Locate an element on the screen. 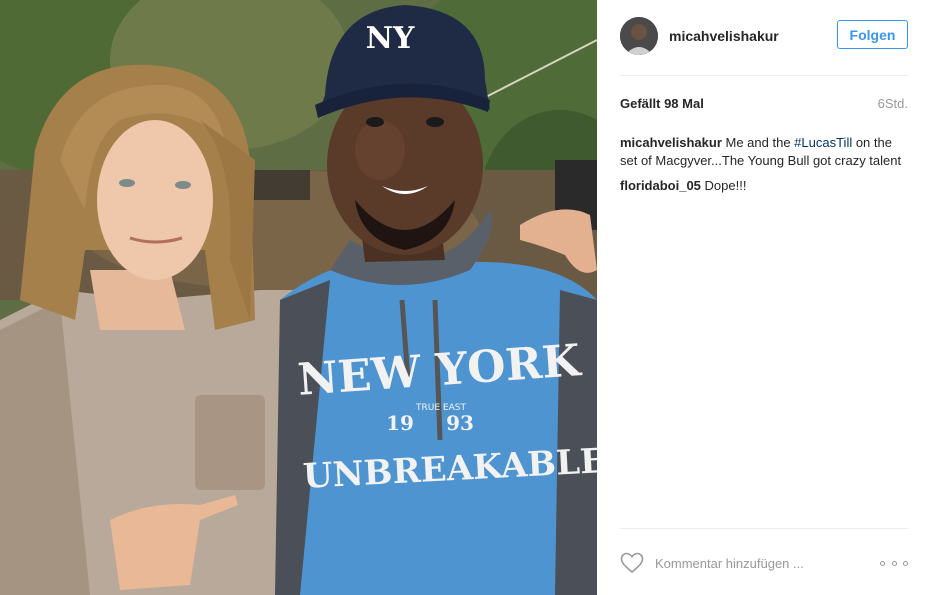  comment-text: Dope!!! is located at coordinates (723, 185).